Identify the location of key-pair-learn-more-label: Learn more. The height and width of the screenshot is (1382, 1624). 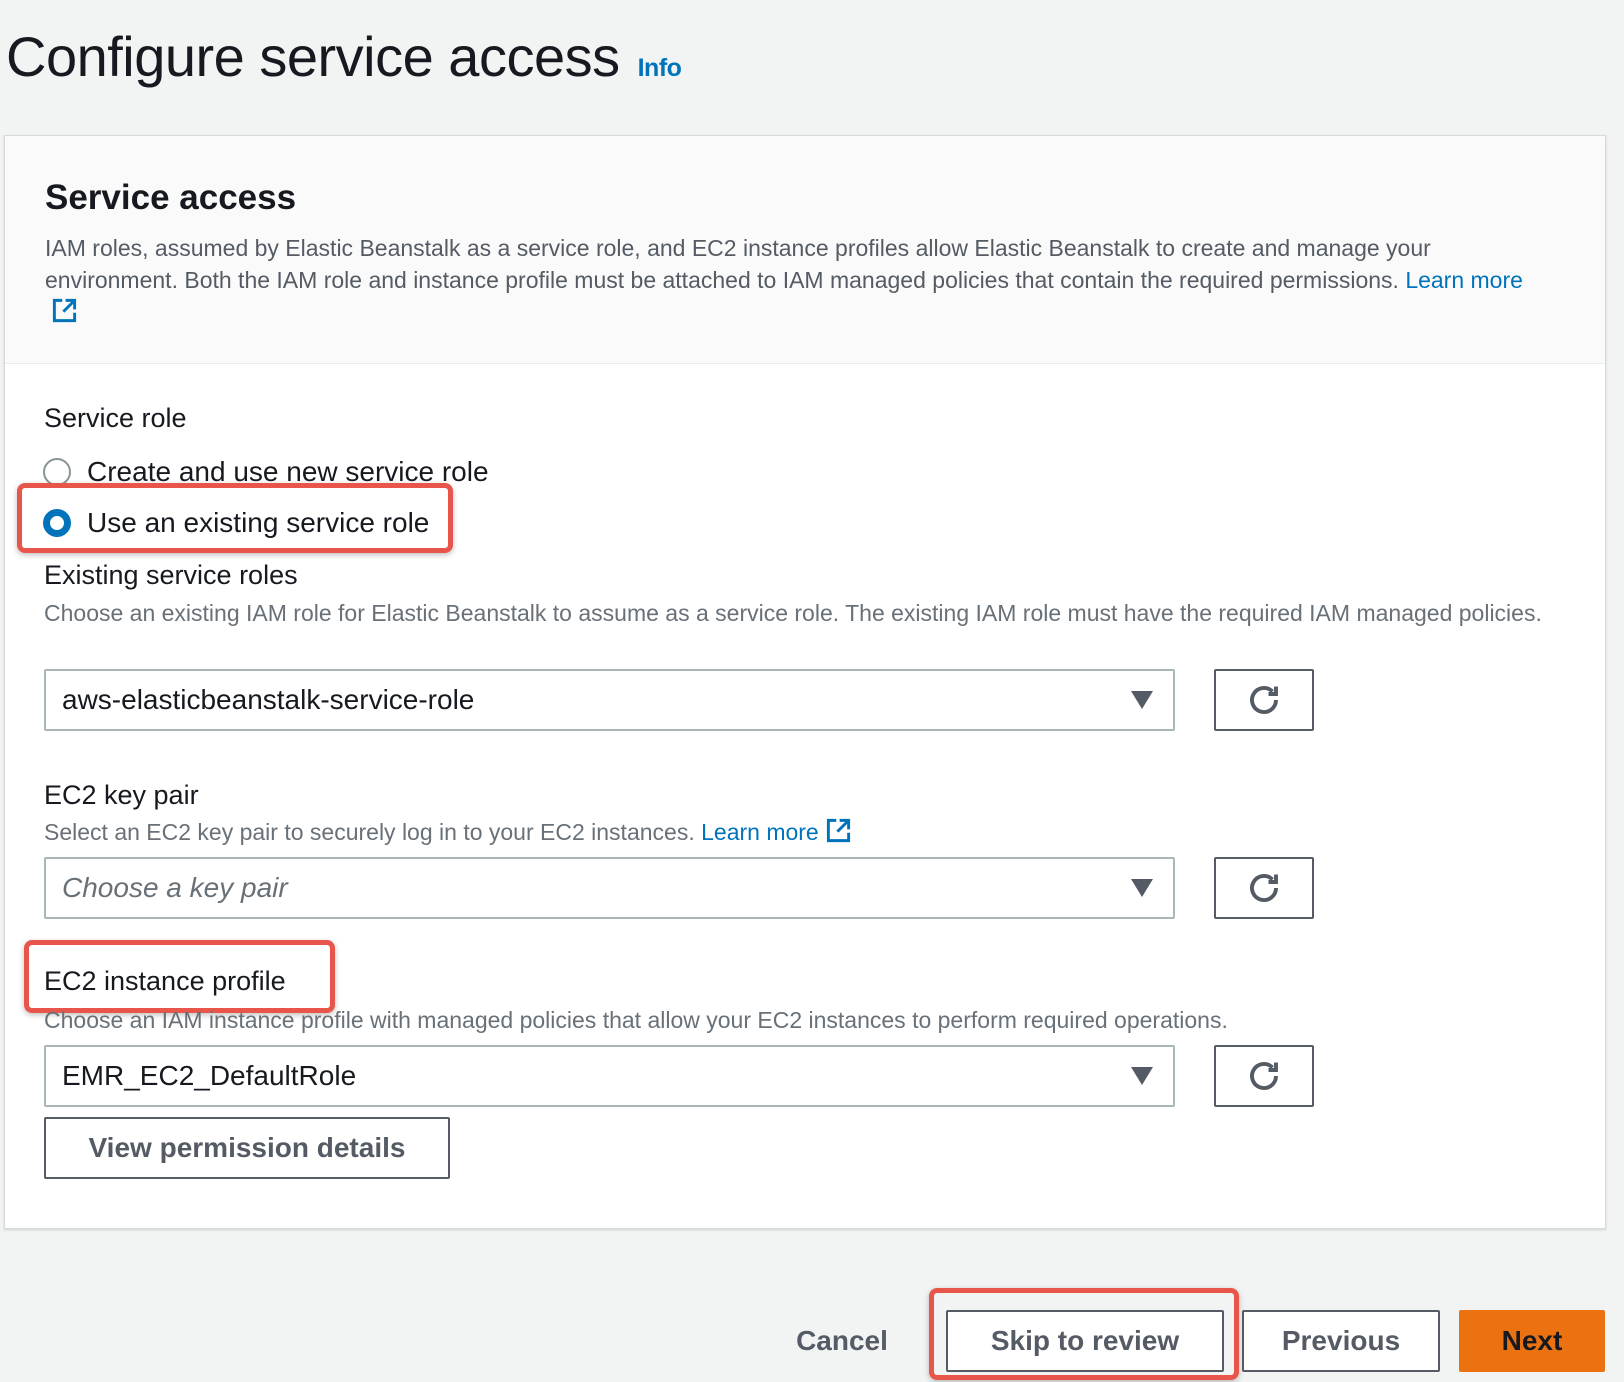
(760, 832).